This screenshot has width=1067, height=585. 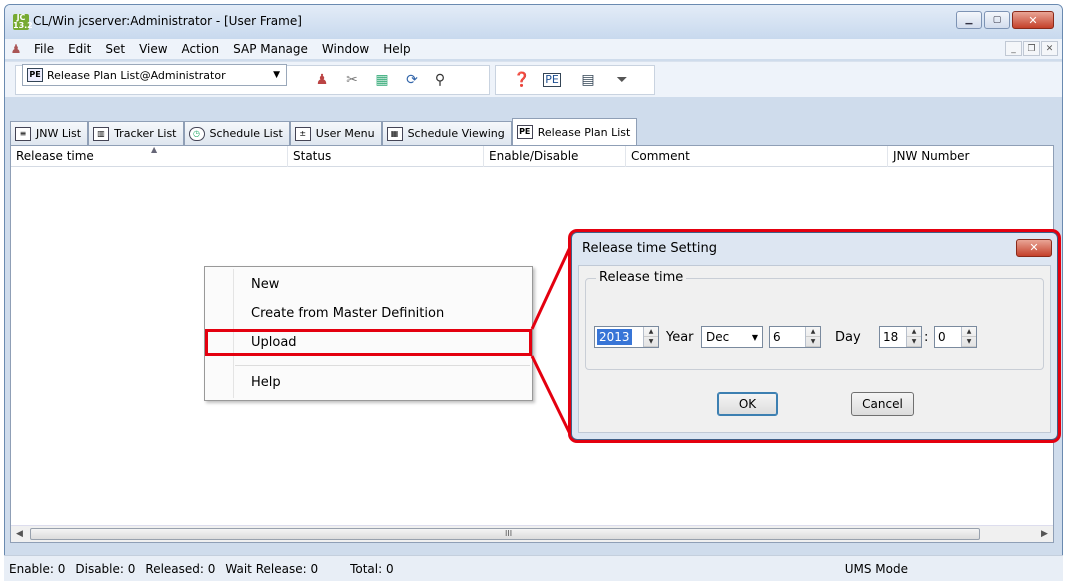 What do you see at coordinates (136, 75) in the screenshot?
I see `combo-value: Release Plan List@Administrator` at bounding box center [136, 75].